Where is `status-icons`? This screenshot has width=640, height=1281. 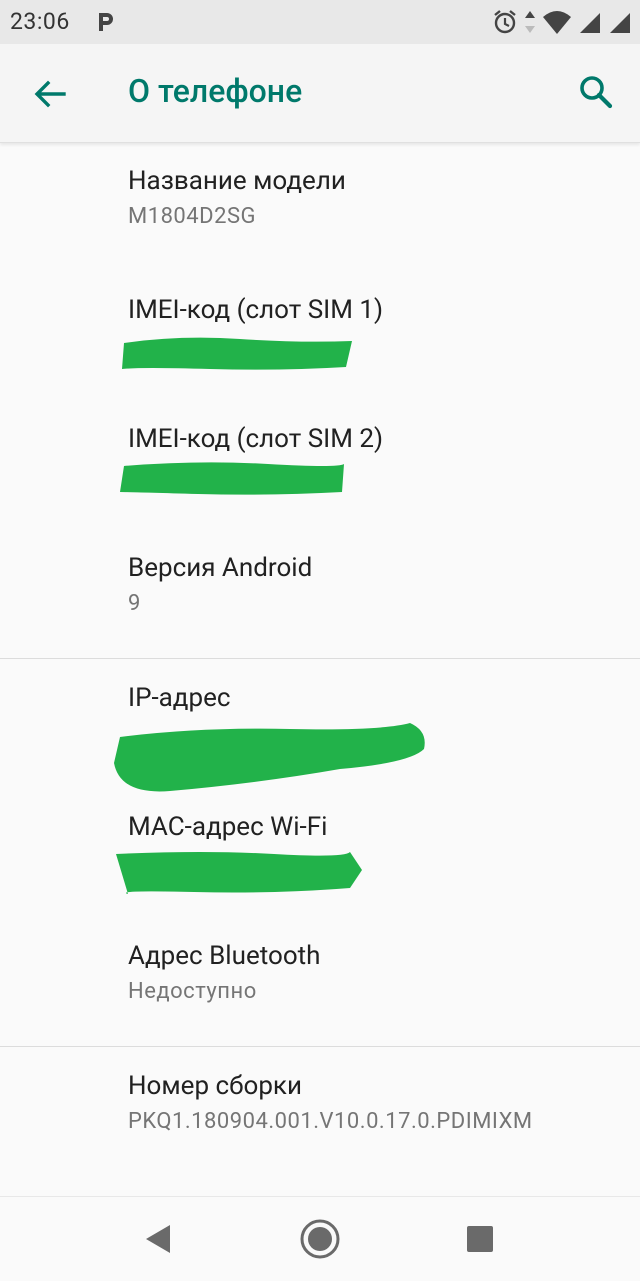 status-icons is located at coordinates (562, 22).